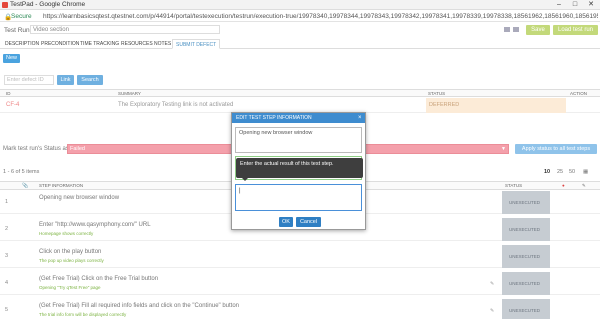 This screenshot has height=319, width=600. Describe the element at coordinates (444, 105) in the screenshot. I see `defect-status-text: DEFERRED` at that location.